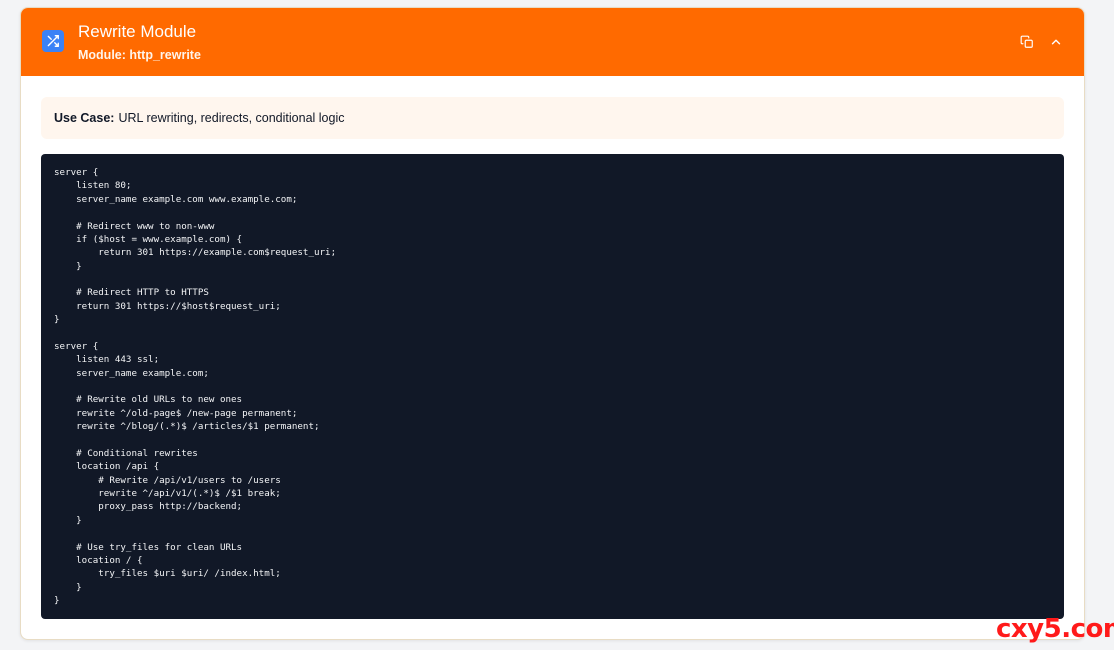  What do you see at coordinates (84, 118) in the screenshot?
I see `use-case-label: Use Case:` at bounding box center [84, 118].